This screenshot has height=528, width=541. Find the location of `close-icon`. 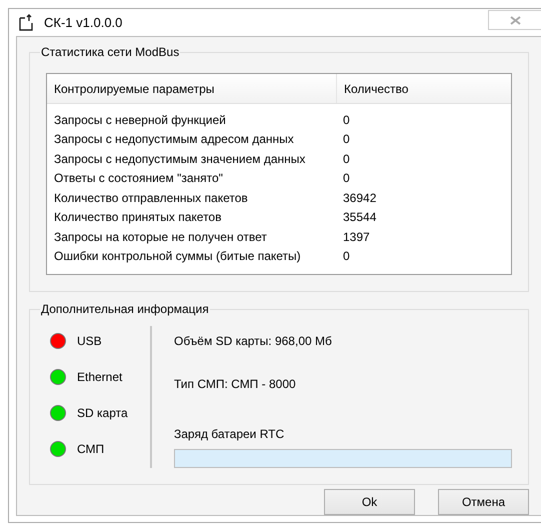

close-icon is located at coordinates (515, 20).